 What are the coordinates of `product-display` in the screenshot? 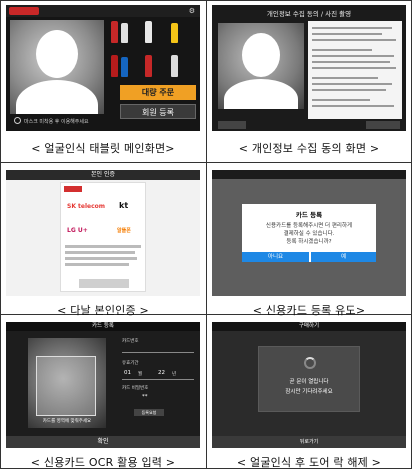 It's located at (153, 50).